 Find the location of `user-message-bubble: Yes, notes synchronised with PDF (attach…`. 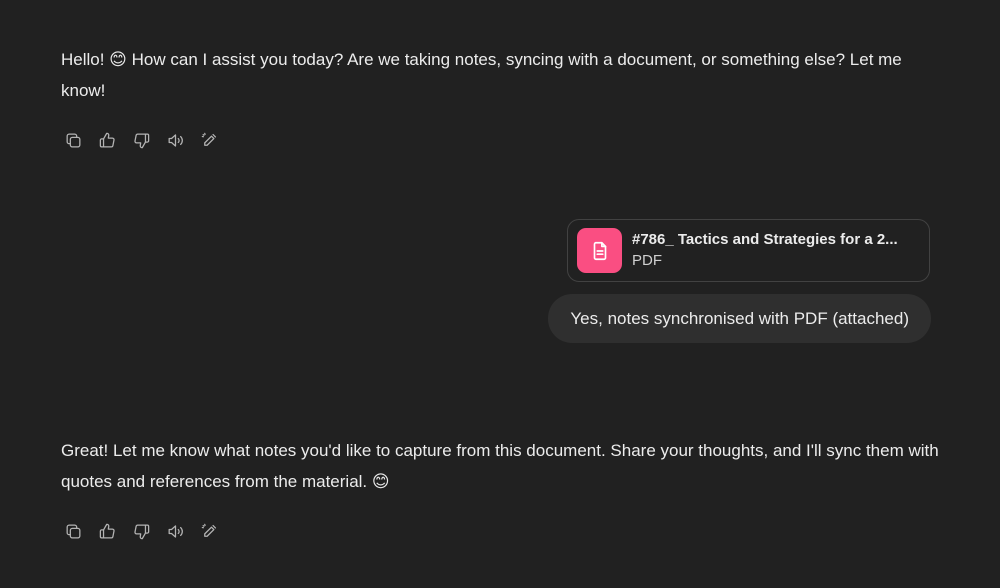

user-message-bubble: Yes, notes synchronised with PDF (attach… is located at coordinates (739, 318).